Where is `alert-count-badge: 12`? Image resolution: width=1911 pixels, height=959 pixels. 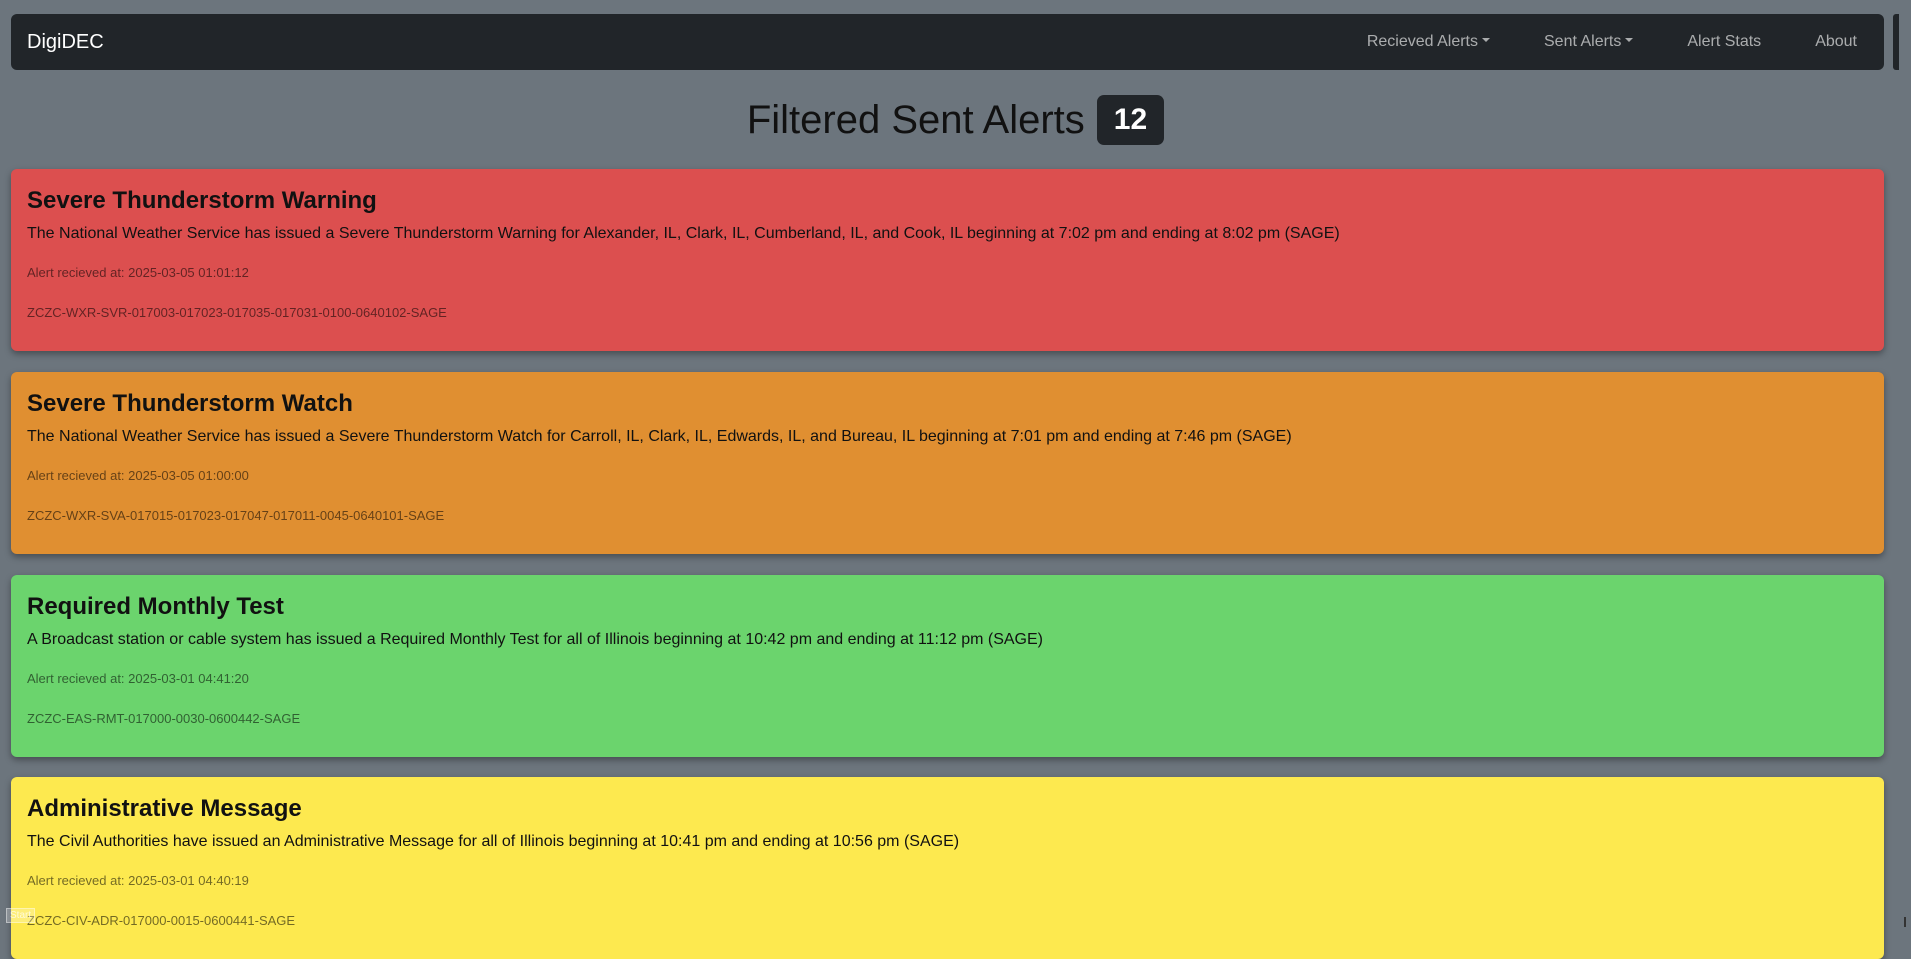 alert-count-badge: 12 is located at coordinates (1130, 120).